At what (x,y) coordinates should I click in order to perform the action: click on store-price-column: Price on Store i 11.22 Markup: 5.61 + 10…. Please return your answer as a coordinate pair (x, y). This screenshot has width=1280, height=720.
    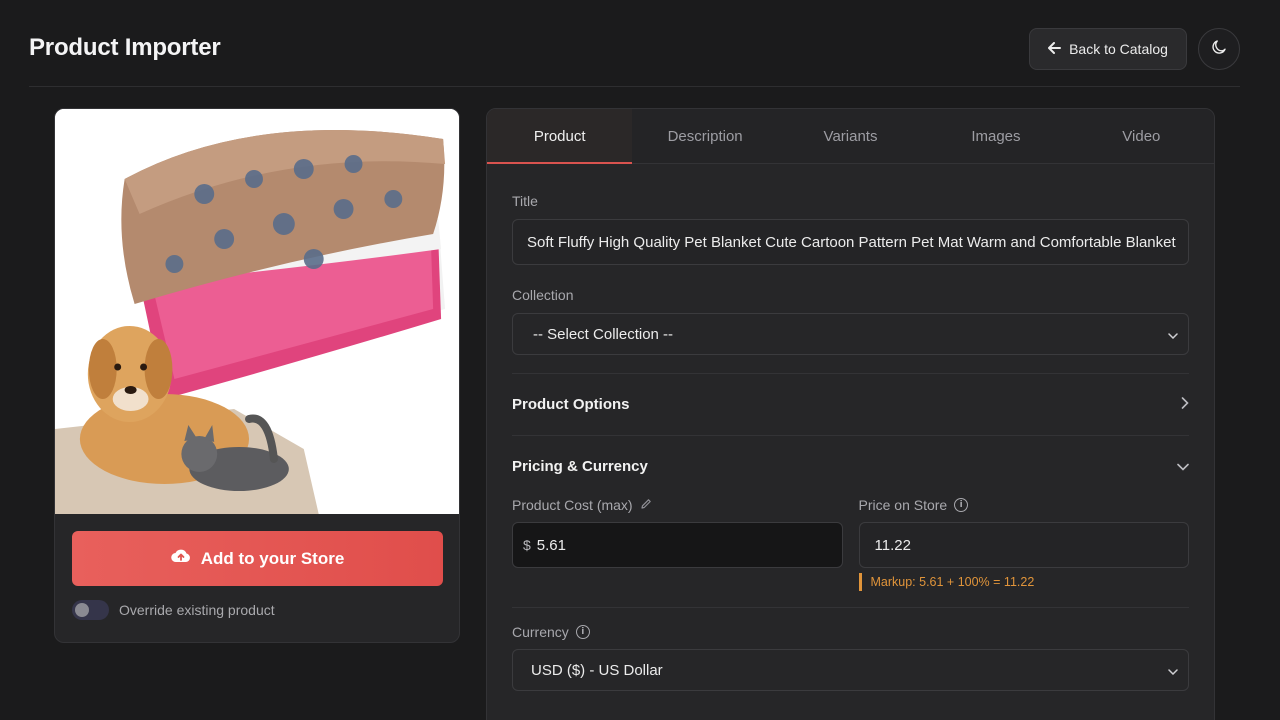
    Looking at the image, I should click on (1024, 543).